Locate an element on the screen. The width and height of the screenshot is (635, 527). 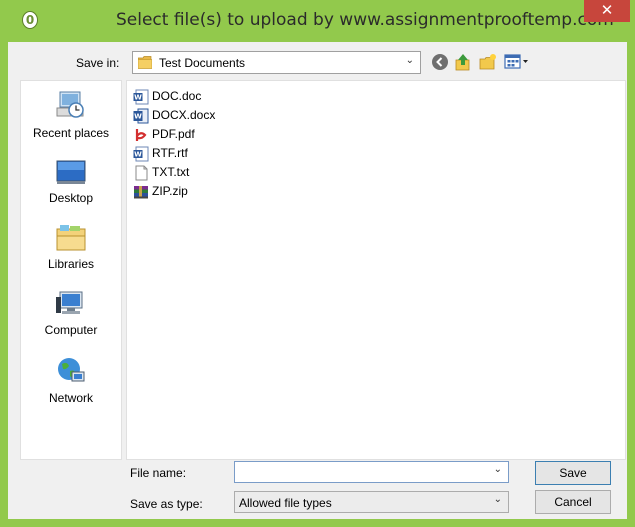
save-button: Save is located at coordinates (573, 473).